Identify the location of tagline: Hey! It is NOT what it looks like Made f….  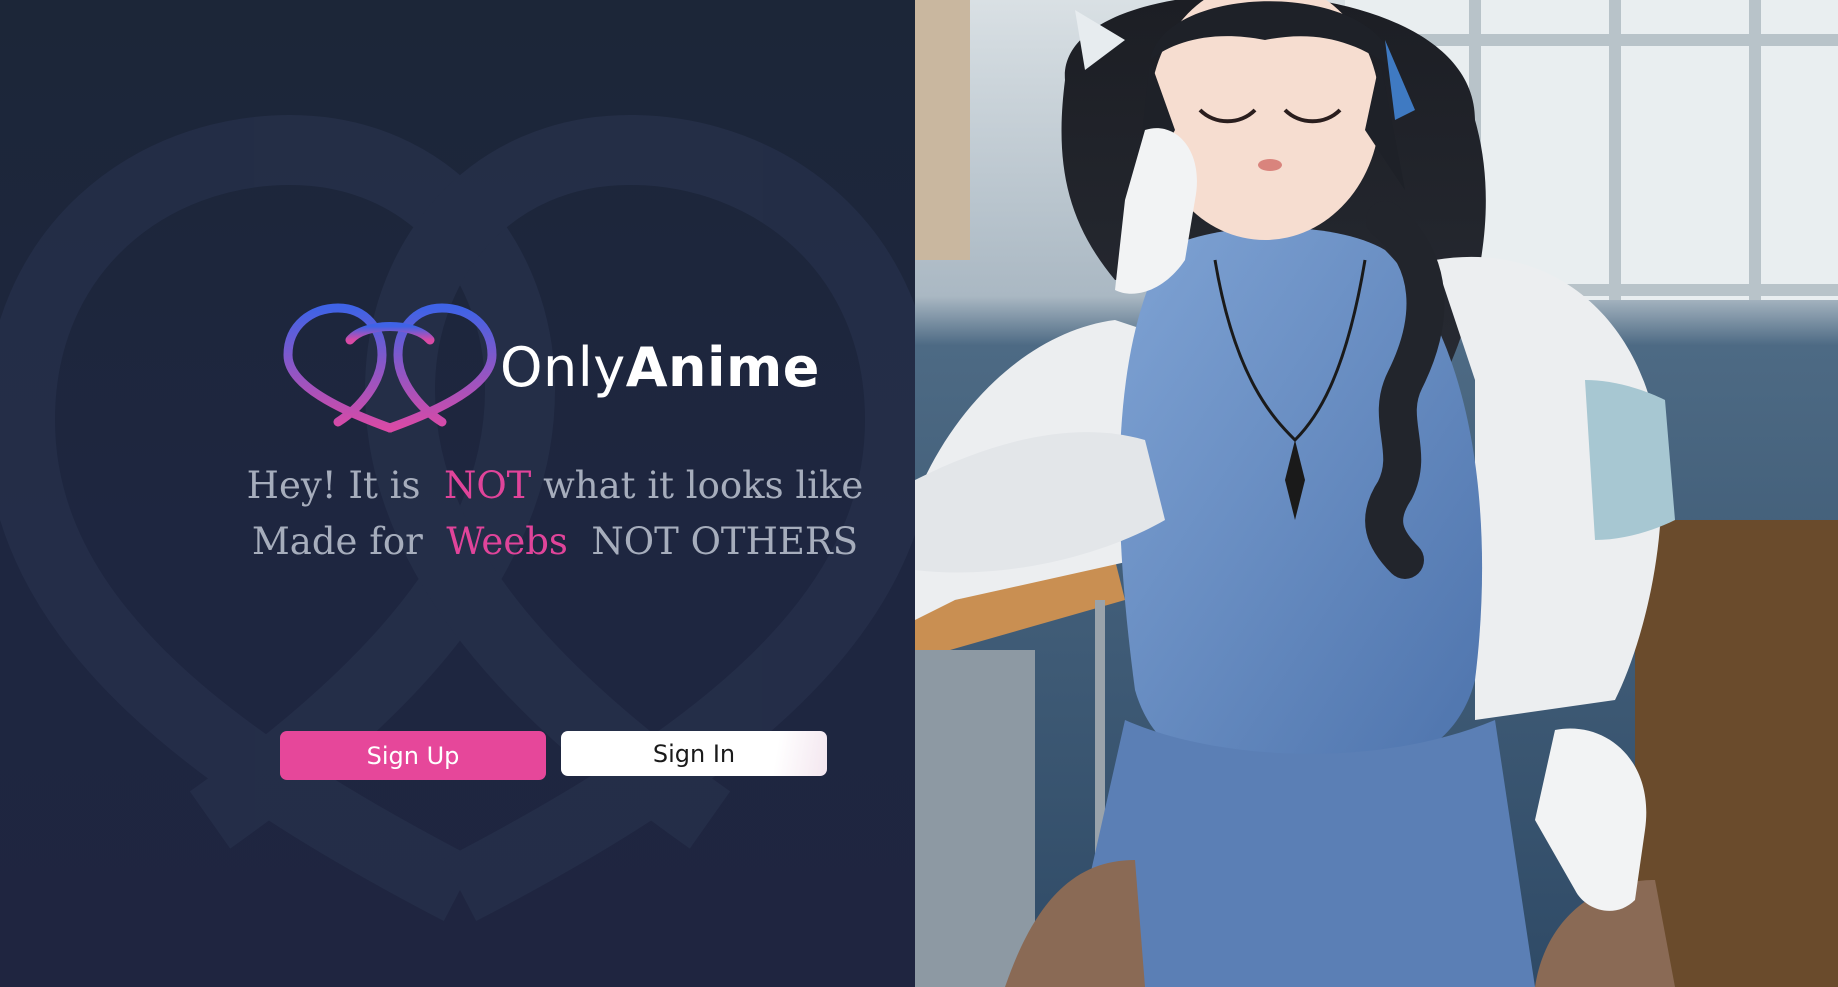
(555, 514).